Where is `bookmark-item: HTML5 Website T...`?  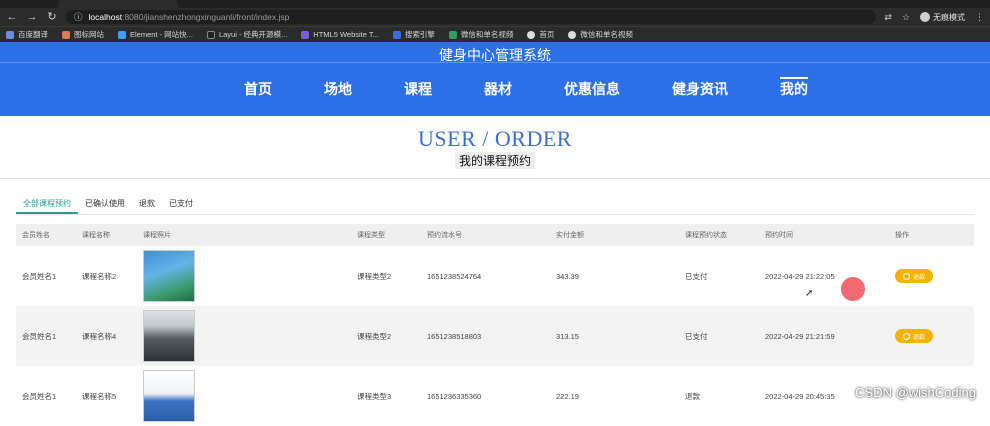
bookmark-item: HTML5 Website T... is located at coordinates (340, 34).